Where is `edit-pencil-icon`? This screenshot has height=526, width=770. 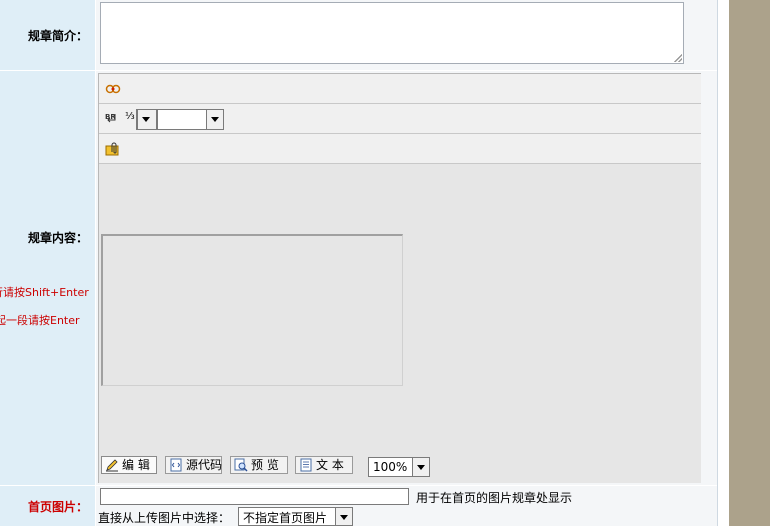 edit-pencil-icon is located at coordinates (112, 465).